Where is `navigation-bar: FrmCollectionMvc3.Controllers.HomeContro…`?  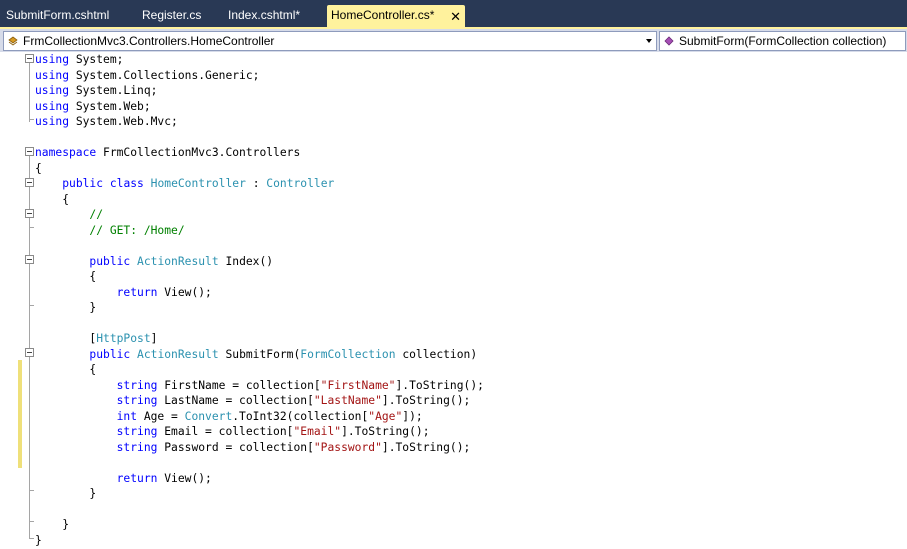 navigation-bar: FrmCollectionMvc3.Controllers.HomeContro… is located at coordinates (453, 40).